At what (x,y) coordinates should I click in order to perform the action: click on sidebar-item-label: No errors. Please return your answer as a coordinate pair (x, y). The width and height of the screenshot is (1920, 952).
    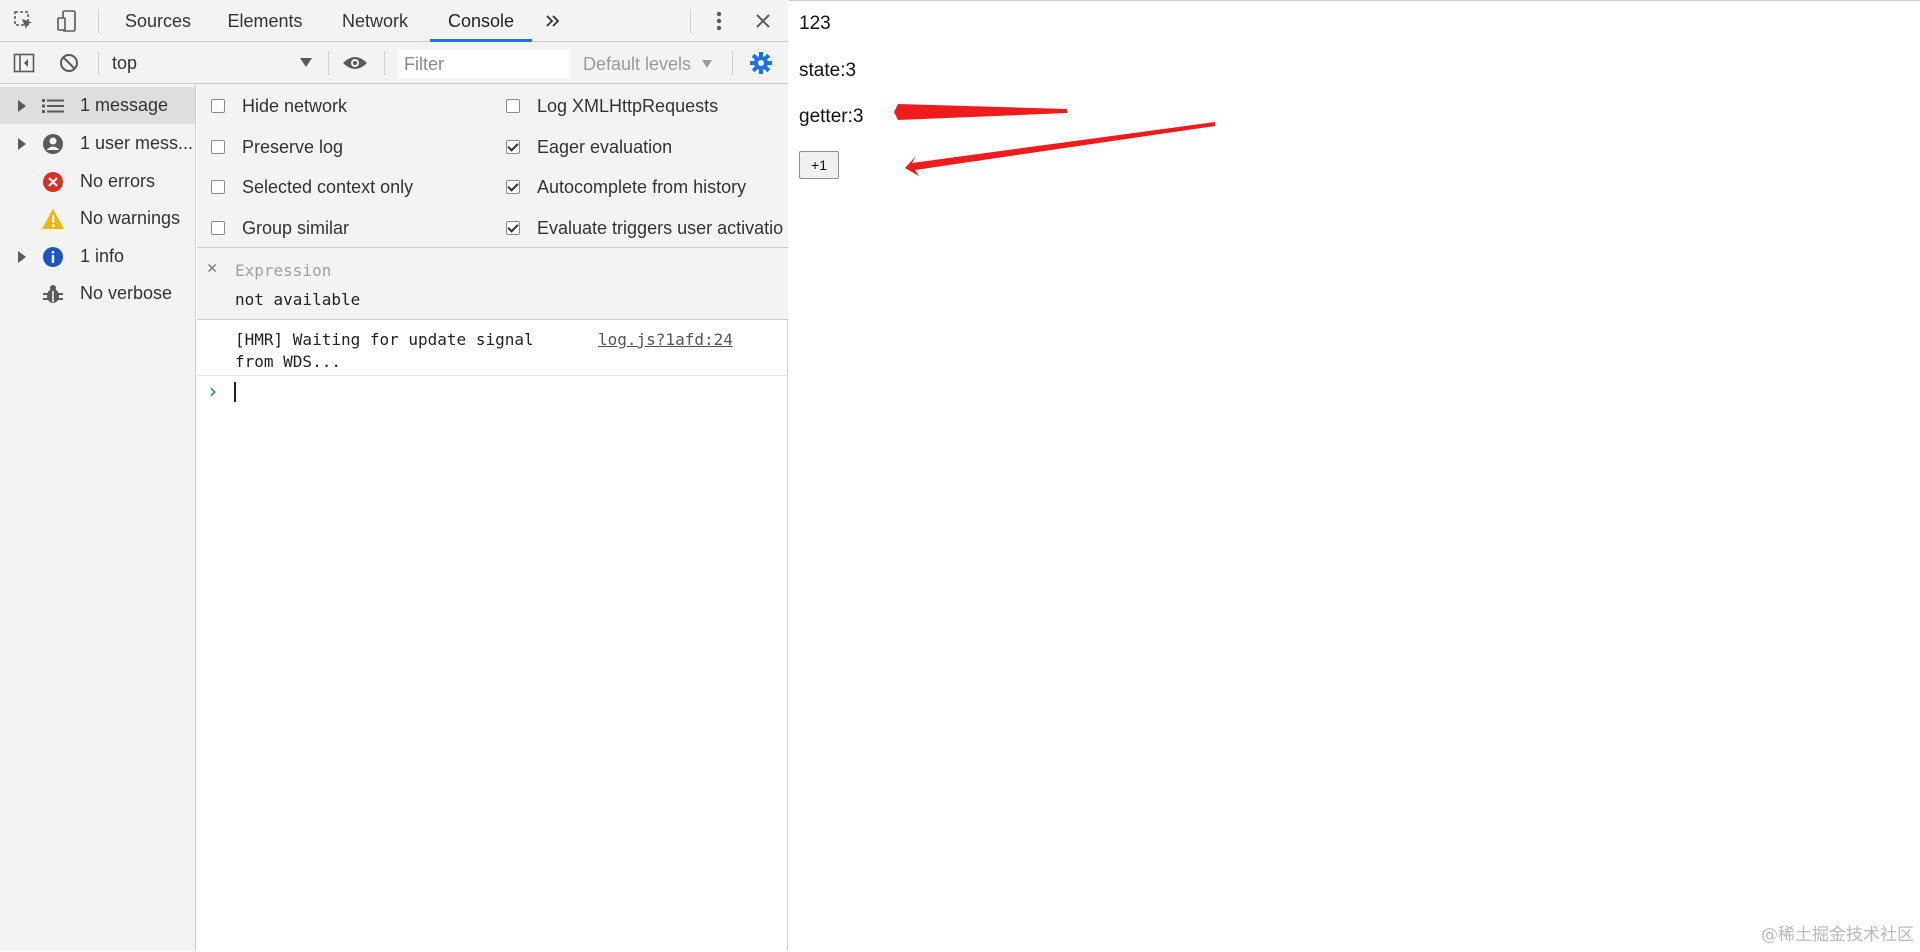
    Looking at the image, I should click on (118, 181).